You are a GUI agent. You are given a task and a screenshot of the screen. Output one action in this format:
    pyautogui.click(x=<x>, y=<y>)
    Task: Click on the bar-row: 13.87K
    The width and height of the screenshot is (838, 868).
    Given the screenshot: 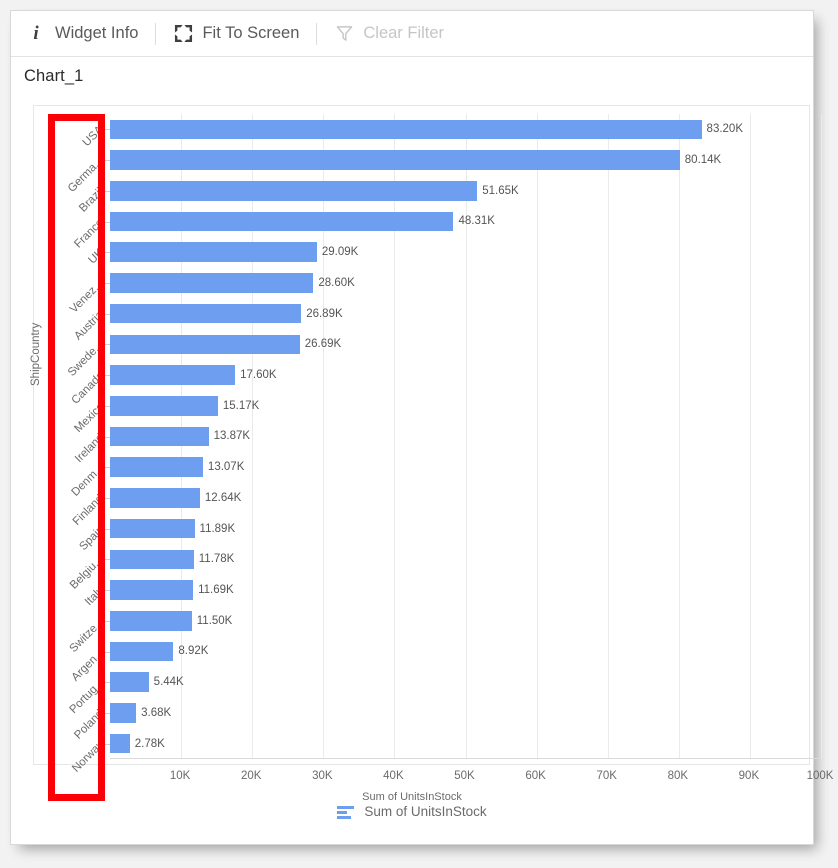 What is the action you would take?
    pyautogui.click(x=465, y=436)
    